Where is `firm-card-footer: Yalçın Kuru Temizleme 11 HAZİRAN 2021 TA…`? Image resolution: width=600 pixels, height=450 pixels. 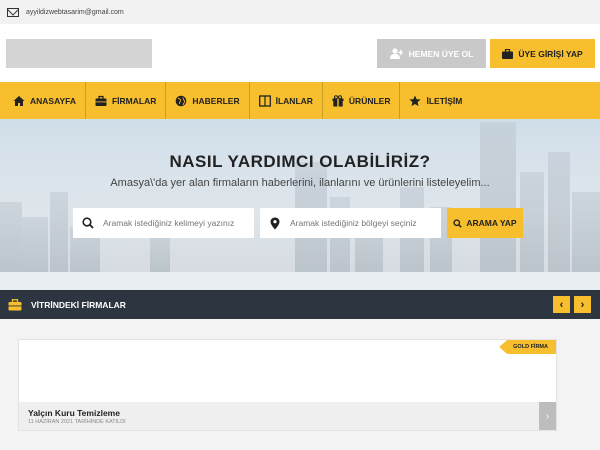 firm-card-footer: Yalçın Kuru Temizleme 11 HAZİRAN 2021 TA… is located at coordinates (287, 416).